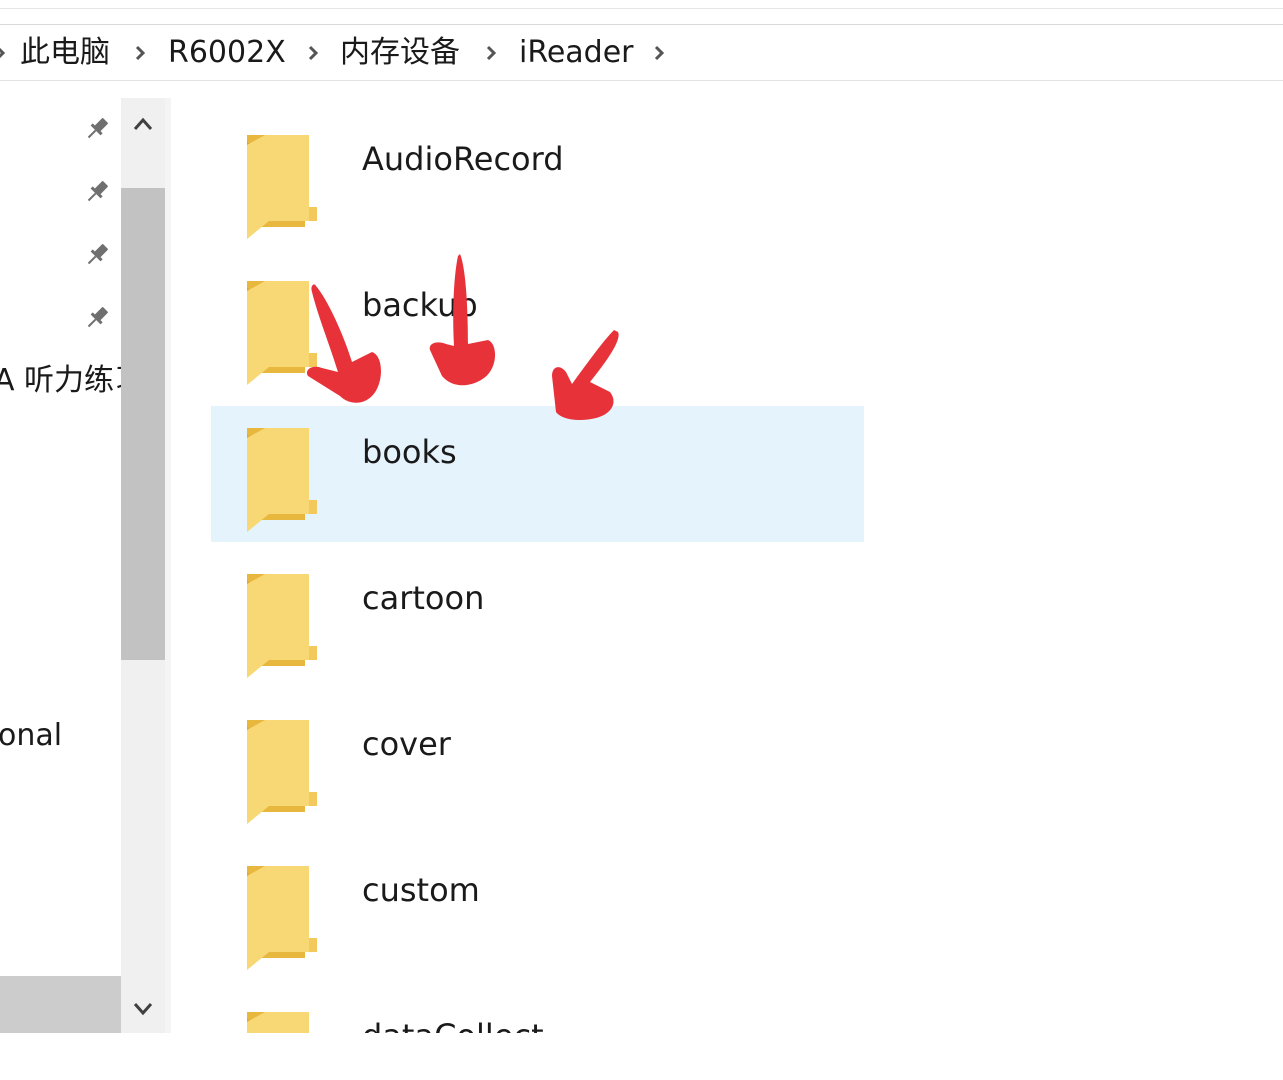 The width and height of the screenshot is (1283, 1080). Describe the element at coordinates (537, 181) in the screenshot. I see `folder-item-audiorecord: AudioRecord` at that location.